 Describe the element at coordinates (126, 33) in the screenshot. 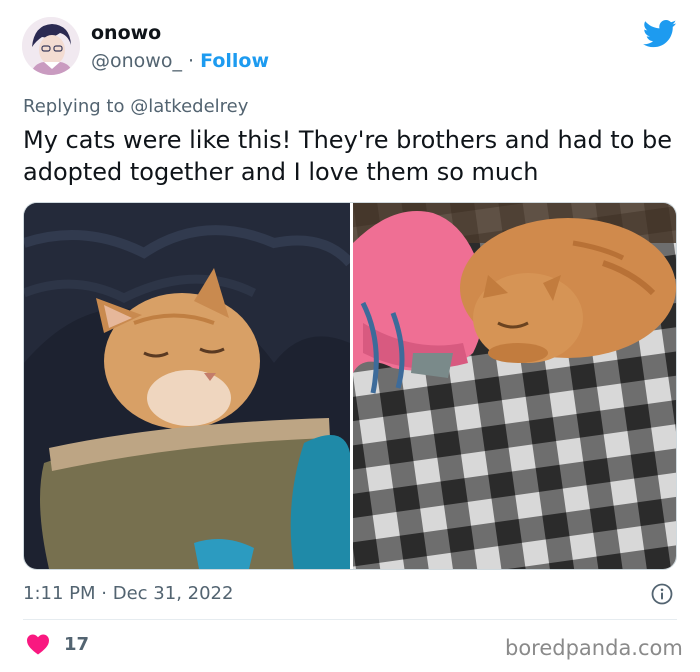

I see `author-name: onowo` at that location.